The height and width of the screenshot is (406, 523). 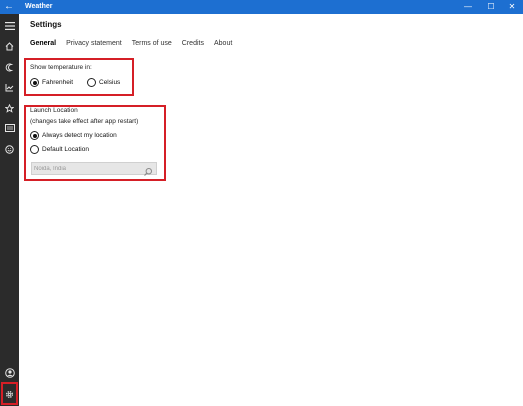 I want to click on celsius-label: Celsius, so click(x=110, y=82).